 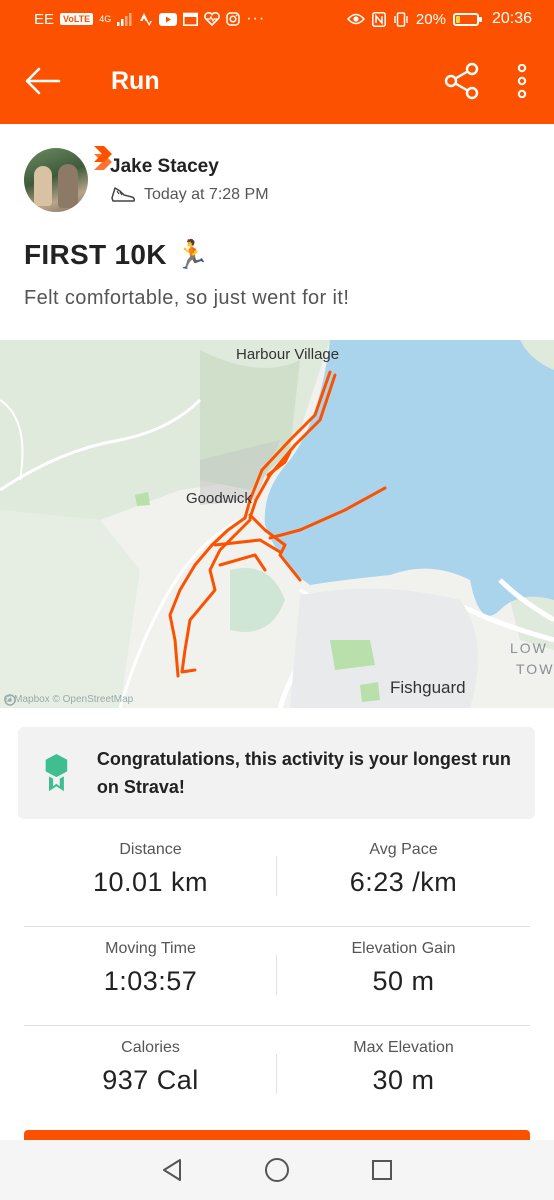 I want to click on stat-avg-pace: Avg Pace 6:23 /km, so click(x=403, y=877).